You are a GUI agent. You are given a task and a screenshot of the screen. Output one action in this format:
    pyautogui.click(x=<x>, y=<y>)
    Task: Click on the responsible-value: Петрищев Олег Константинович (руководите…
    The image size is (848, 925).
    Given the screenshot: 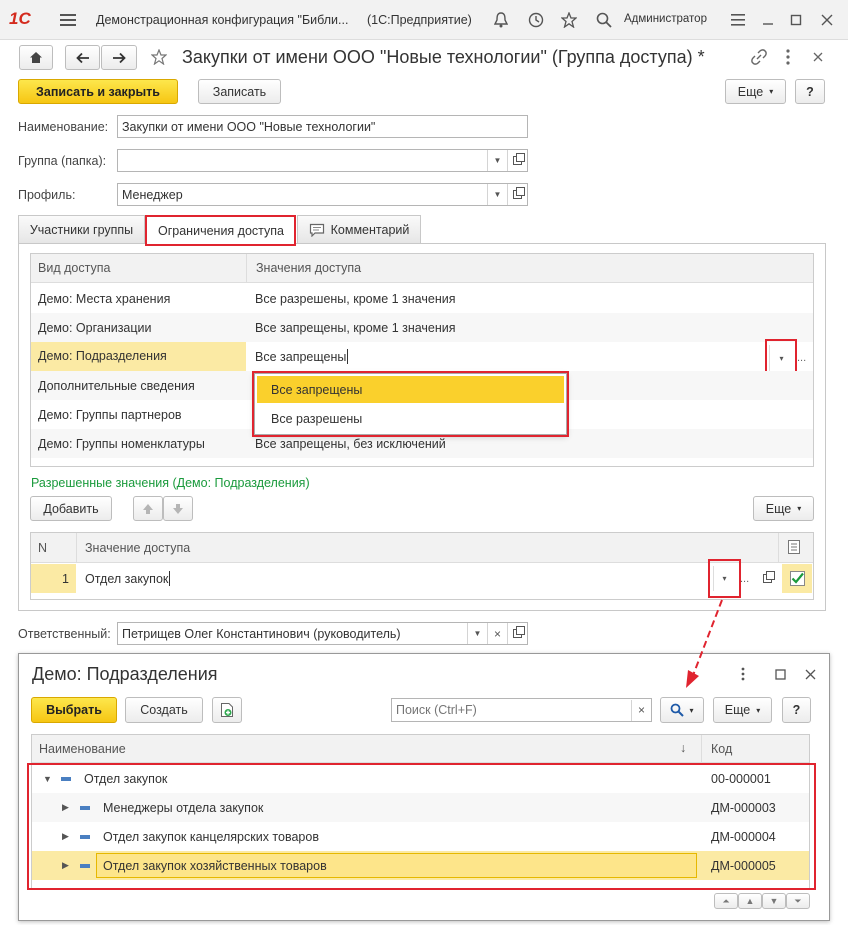 What is the action you would take?
    pyautogui.click(x=261, y=633)
    